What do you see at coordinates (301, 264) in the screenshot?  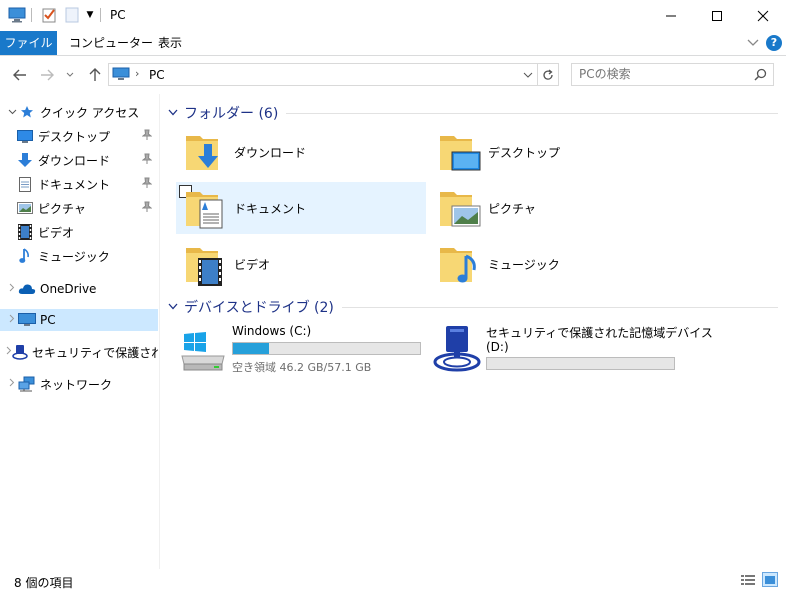 I see `folder-tile-videos: ビデオ` at bounding box center [301, 264].